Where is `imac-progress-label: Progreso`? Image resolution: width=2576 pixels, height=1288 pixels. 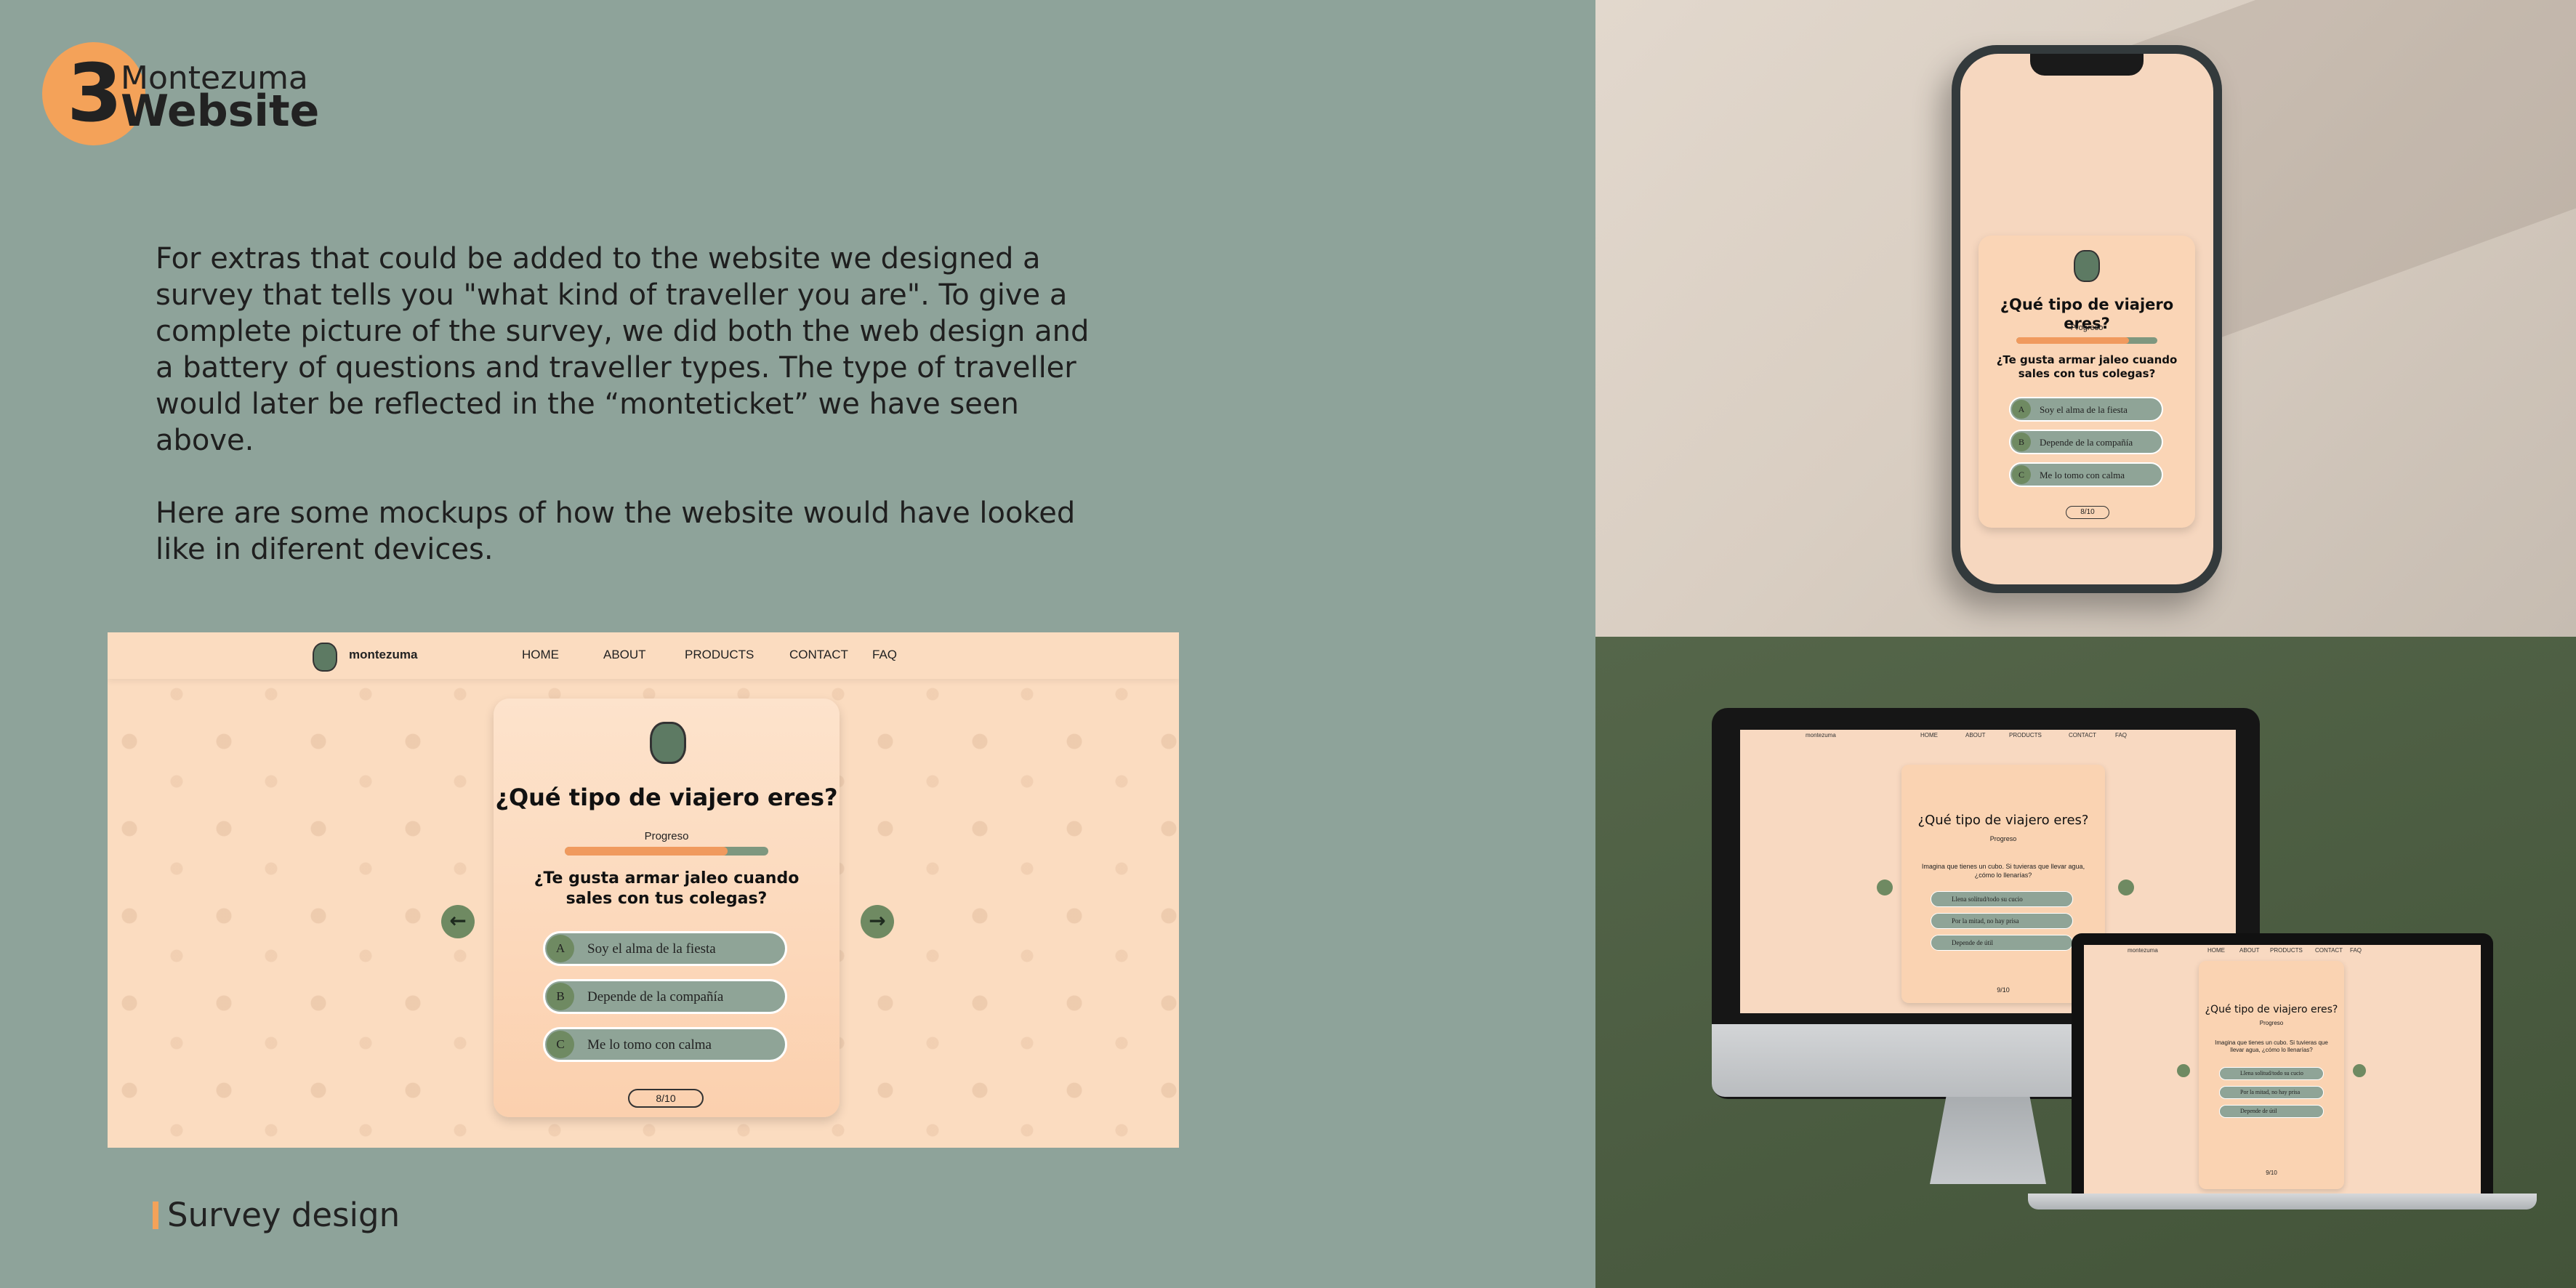
imac-progress-label: Progreso is located at coordinates (2003, 838).